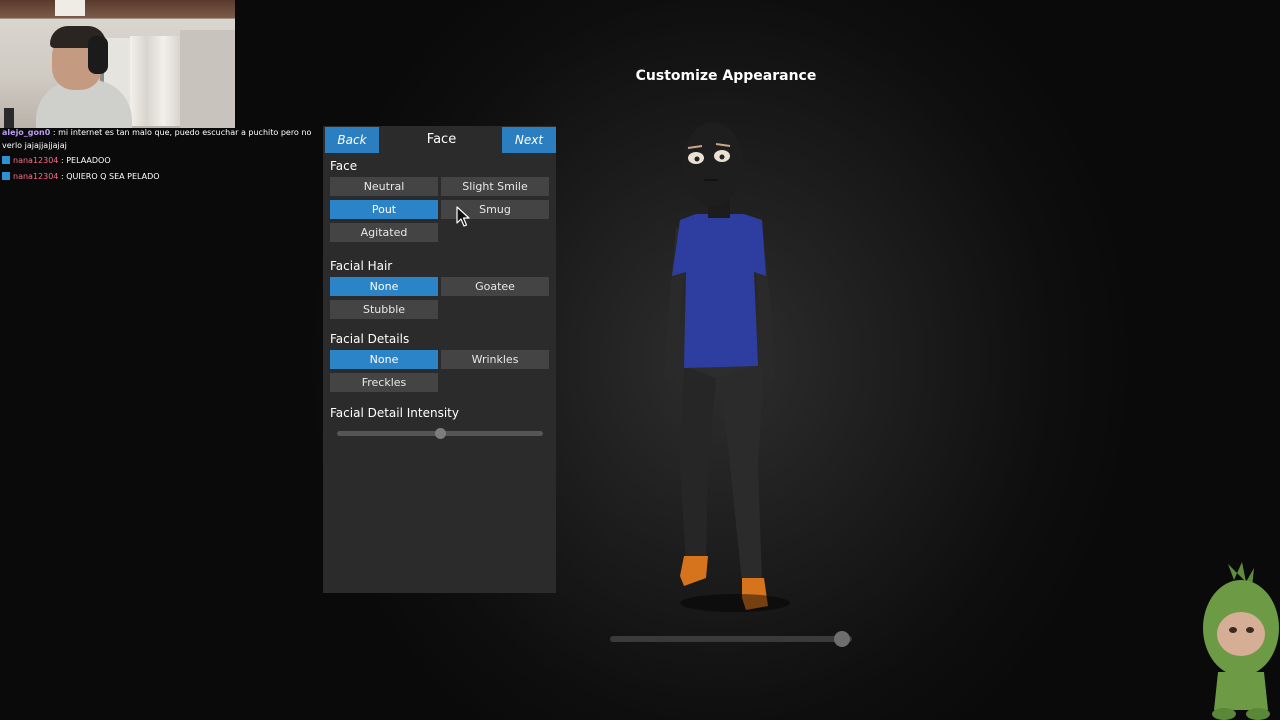 The height and width of the screenshot is (720, 1280). Describe the element at coordinates (384, 359) in the screenshot. I see `facial-details-option-none: None` at that location.